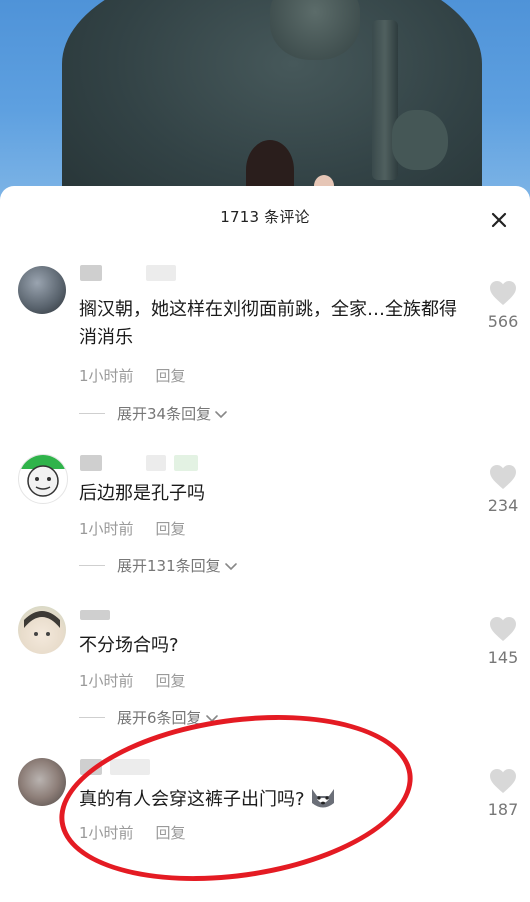 The height and width of the screenshot is (902, 530). What do you see at coordinates (268, 323) in the screenshot?
I see `comment-text: 搁汉朝，她这样在刘彻面前跳，全家…全族都得消消乐` at bounding box center [268, 323].